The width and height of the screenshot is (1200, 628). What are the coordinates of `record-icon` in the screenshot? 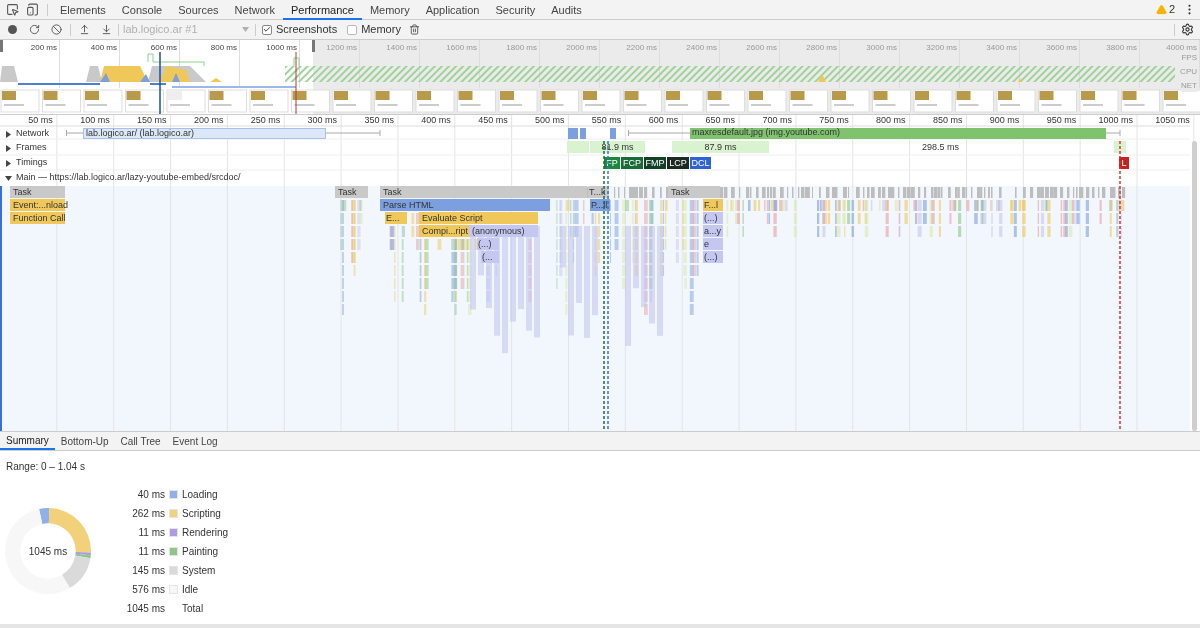 It's located at (12, 29).